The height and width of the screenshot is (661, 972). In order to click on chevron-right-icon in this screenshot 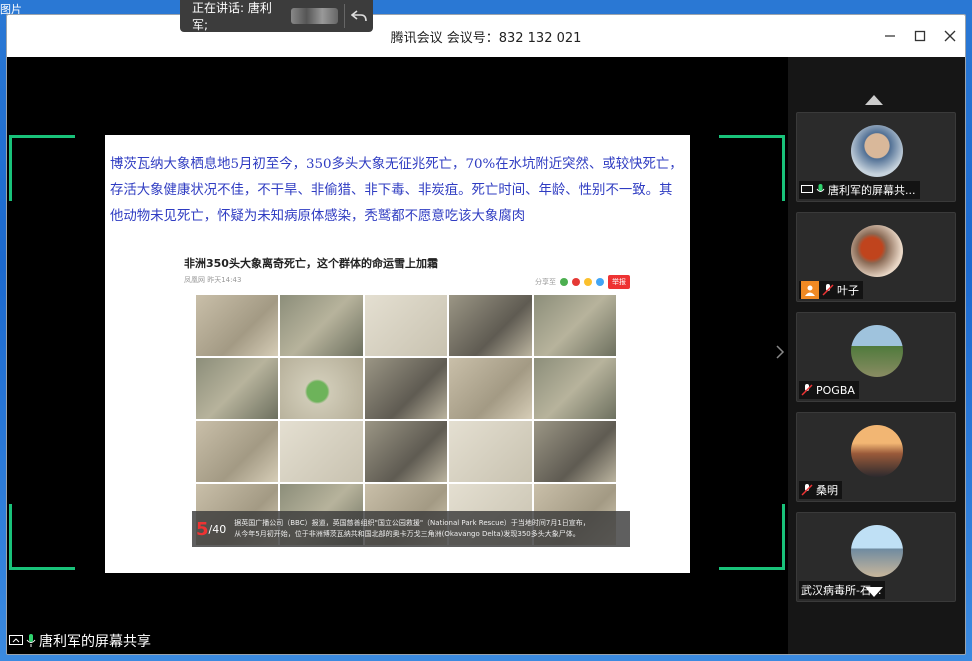, I will do `click(780, 352)`.